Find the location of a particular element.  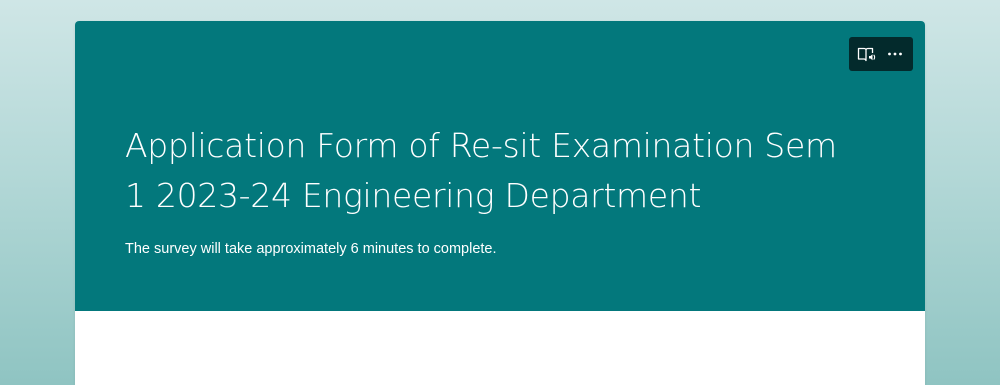

immersive-reader-button is located at coordinates (867, 54).